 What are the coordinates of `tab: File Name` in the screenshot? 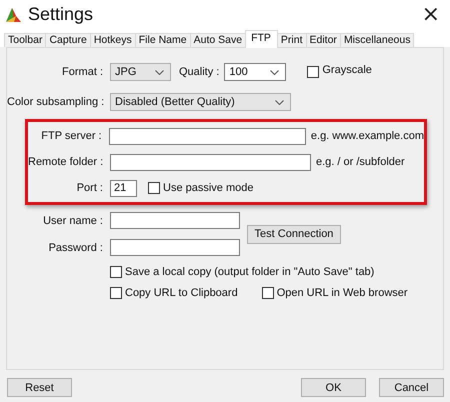 It's located at (162, 40).